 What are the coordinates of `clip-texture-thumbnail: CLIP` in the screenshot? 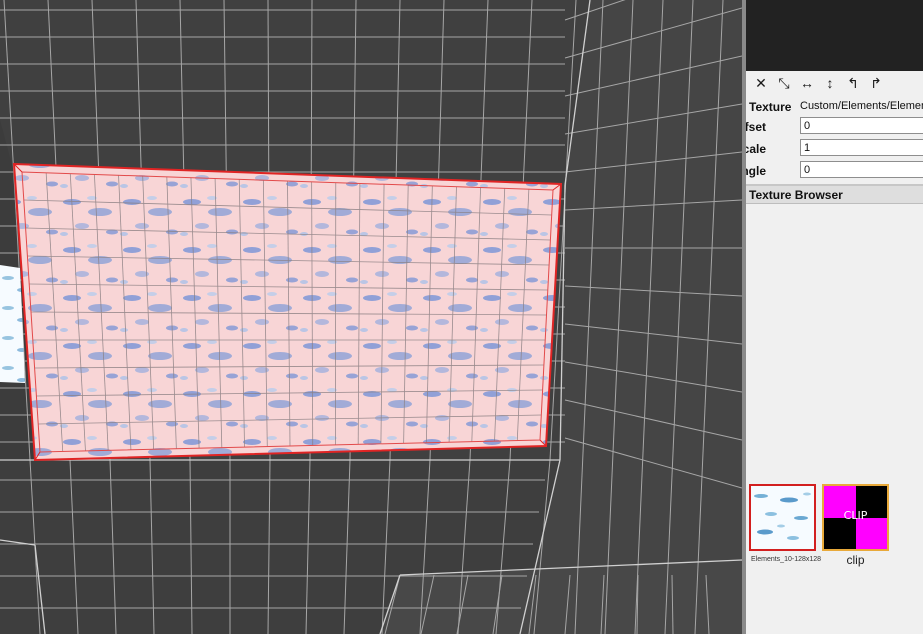 It's located at (855, 517).